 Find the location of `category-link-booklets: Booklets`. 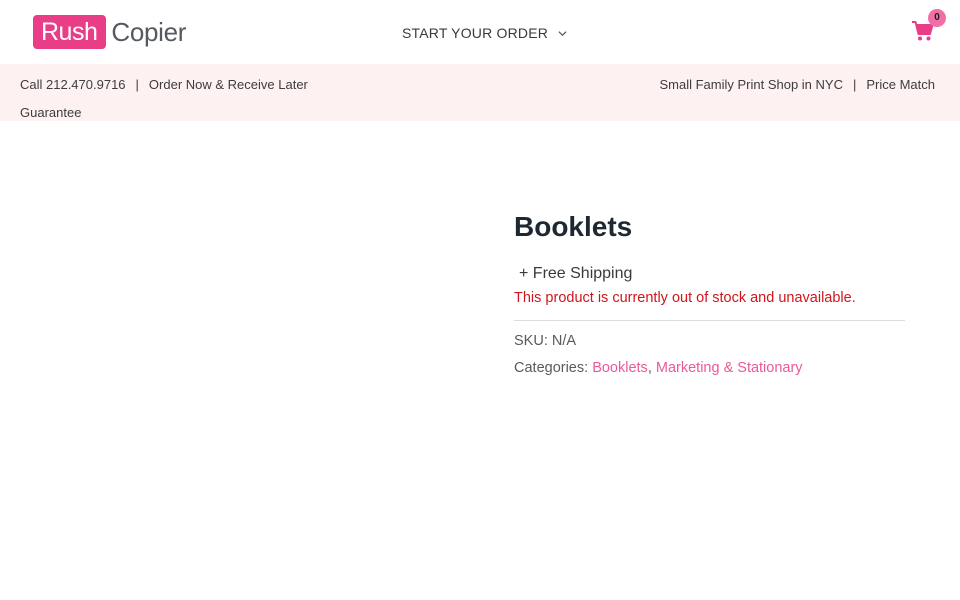

category-link-booklets: Booklets is located at coordinates (620, 368).